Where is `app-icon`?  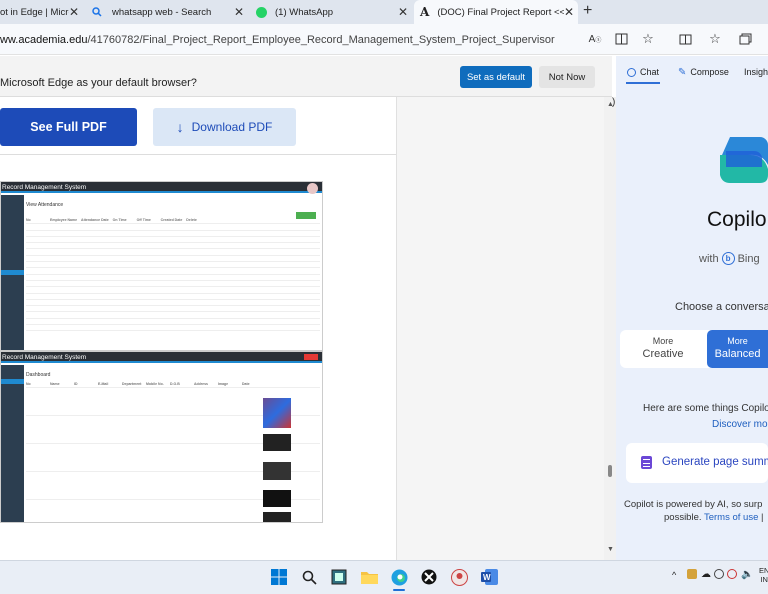
app-icon is located at coordinates (459, 577).